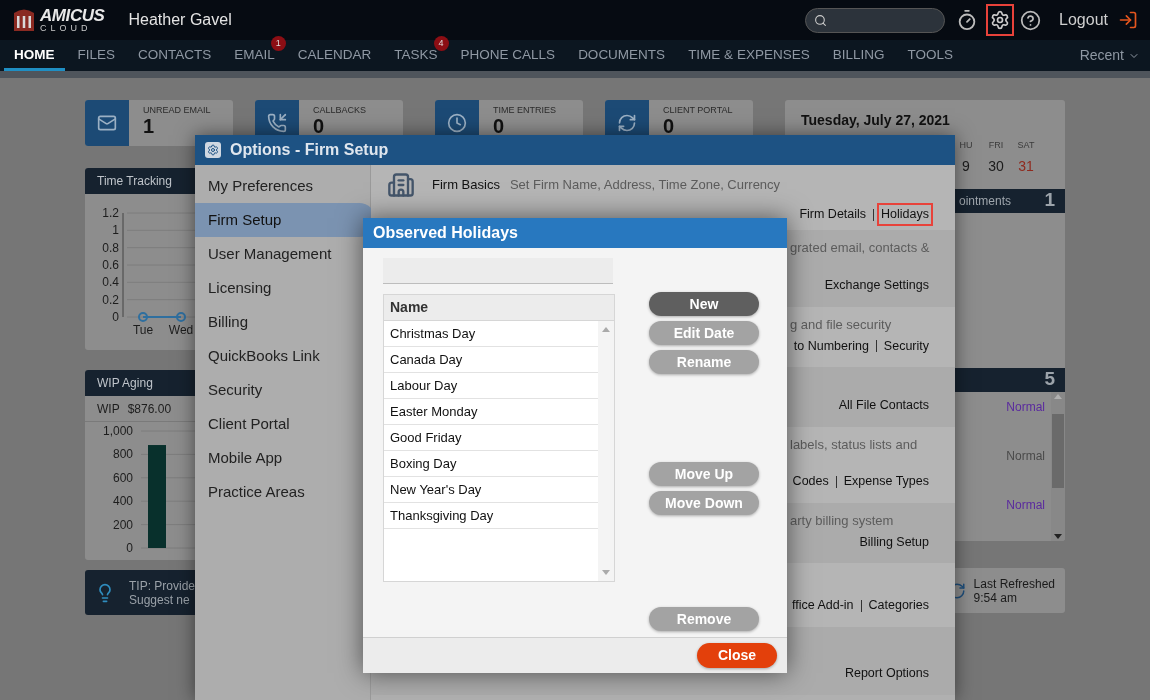  What do you see at coordinates (1049, 379) in the screenshot?
I see `tasks-count: 5` at bounding box center [1049, 379].